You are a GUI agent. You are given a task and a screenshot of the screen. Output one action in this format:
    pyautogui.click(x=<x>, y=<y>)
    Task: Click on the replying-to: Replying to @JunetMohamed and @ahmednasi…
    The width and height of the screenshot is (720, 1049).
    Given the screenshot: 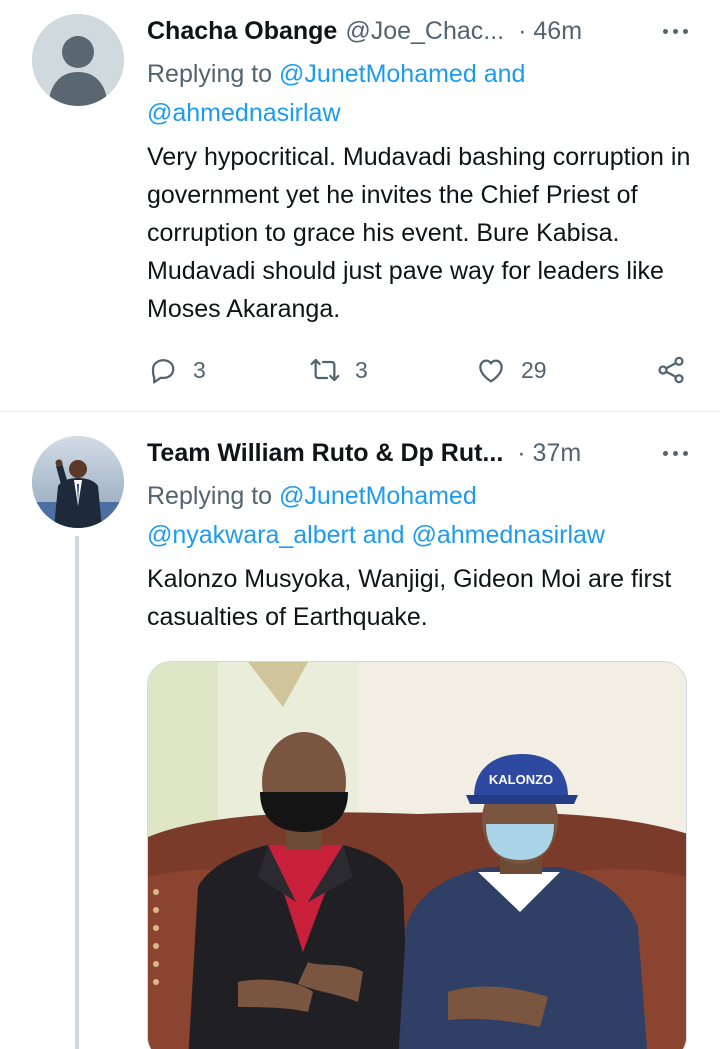 What is the action you would take?
    pyautogui.click(x=427, y=94)
    